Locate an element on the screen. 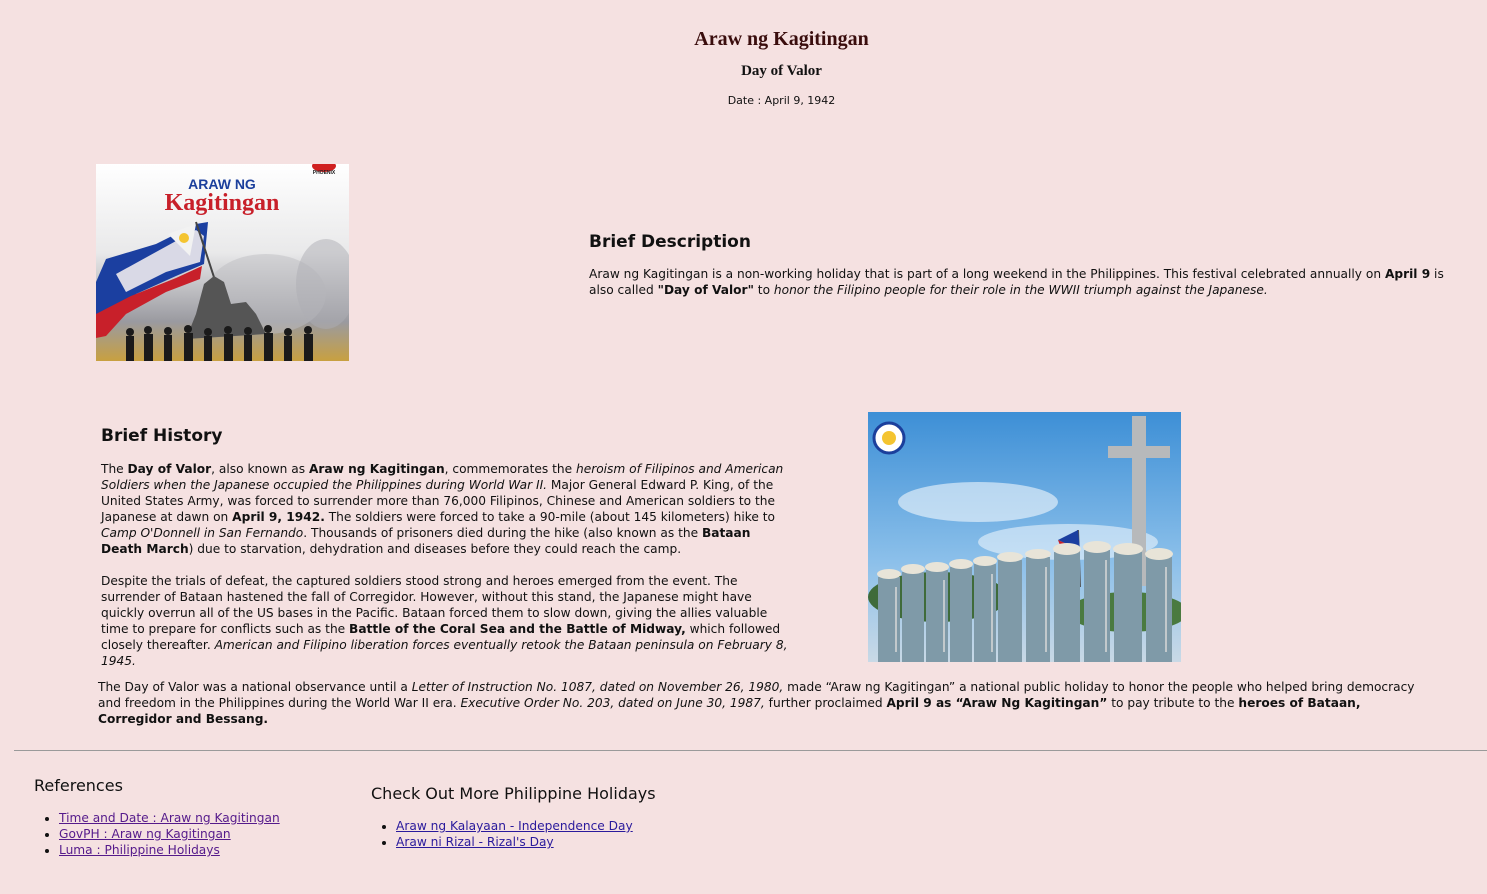  brief-description-heading: Brief Description is located at coordinates (670, 242).